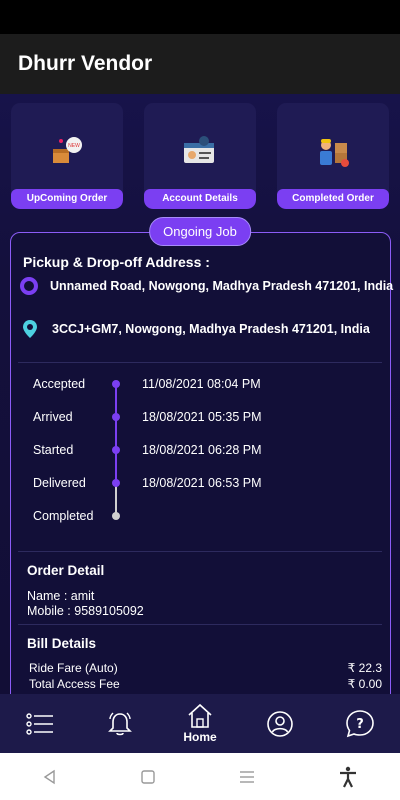  Describe the element at coordinates (50, 777) in the screenshot. I see `back-icon` at that location.